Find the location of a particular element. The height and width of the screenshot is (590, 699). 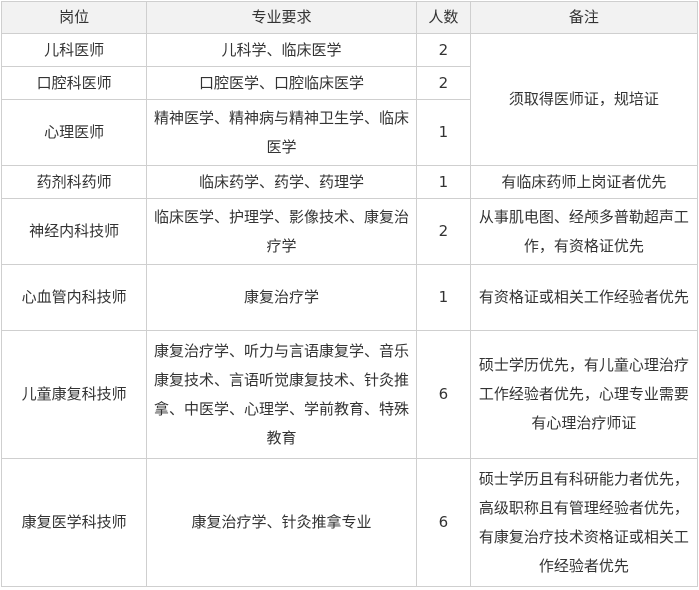

cell-major: 临床药学、药学、药理学 is located at coordinates (281, 182).